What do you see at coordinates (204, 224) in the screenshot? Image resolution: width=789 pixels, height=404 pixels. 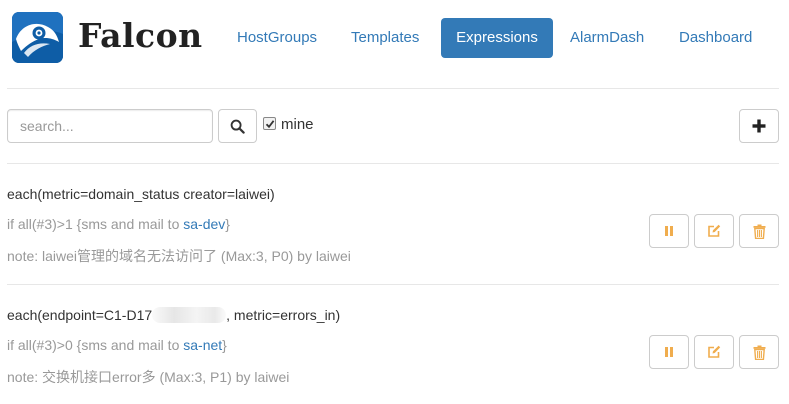 I see `team-link: sa-dev` at bounding box center [204, 224].